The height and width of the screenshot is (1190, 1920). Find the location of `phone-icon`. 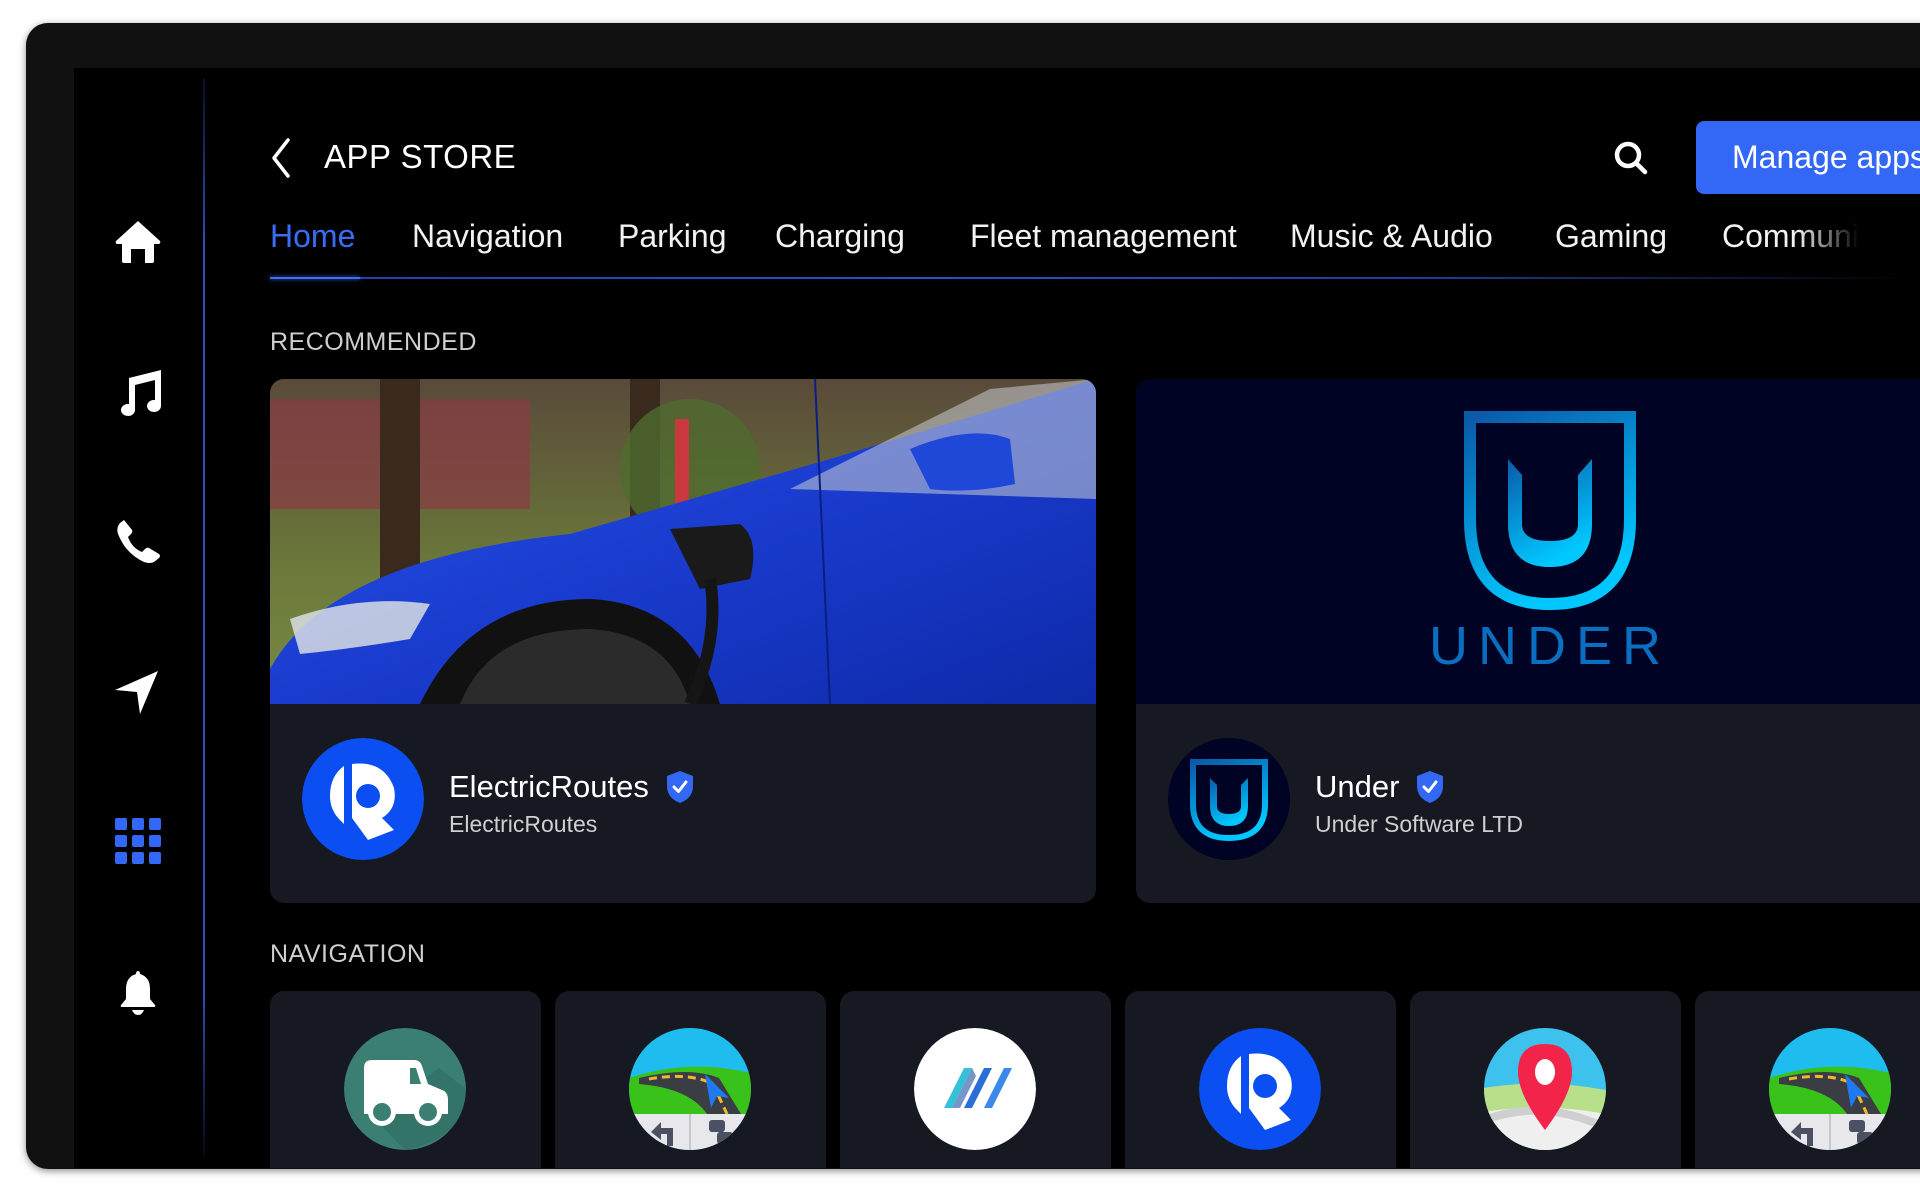

phone-icon is located at coordinates (138, 541).